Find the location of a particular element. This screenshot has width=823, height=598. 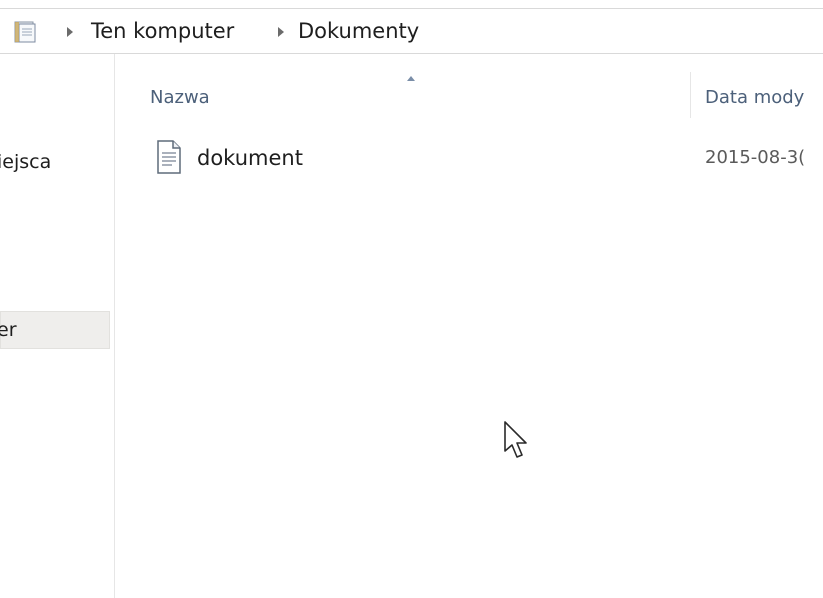

file-name: dokument is located at coordinates (250, 158).